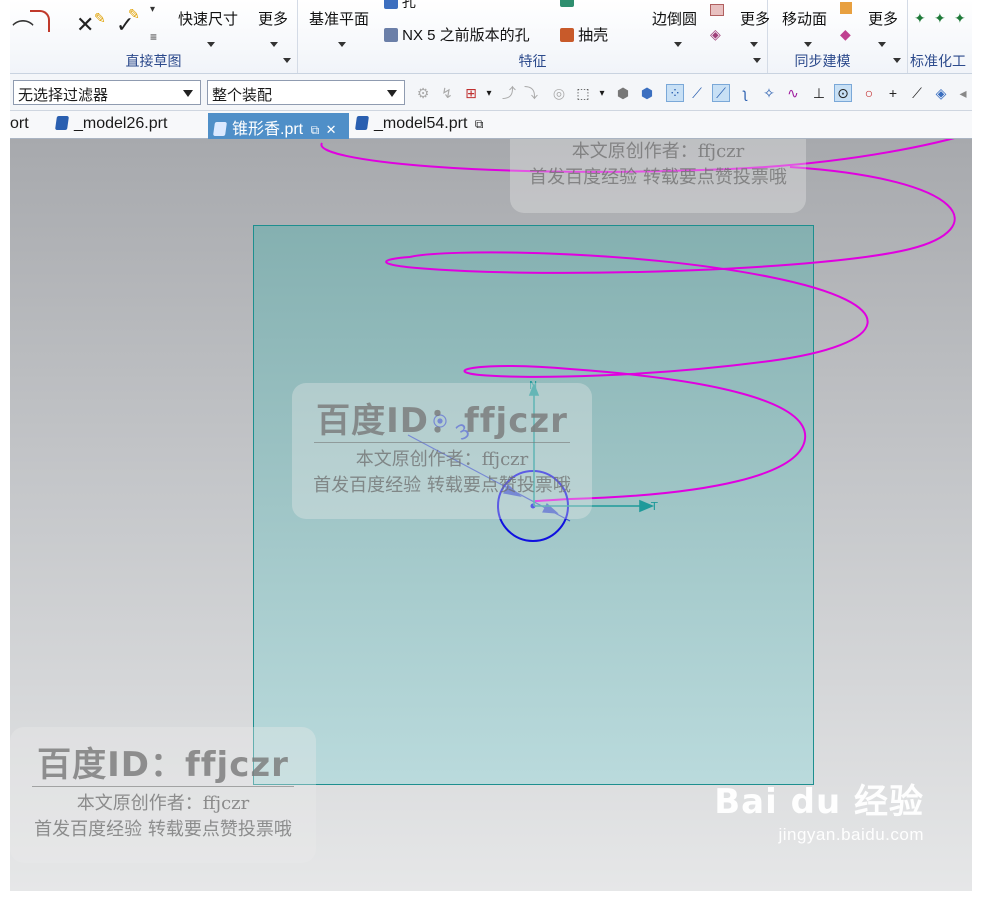 The height and width of the screenshot is (902, 982). I want to click on datum-plane-button: 基准平面, so click(339, 18).